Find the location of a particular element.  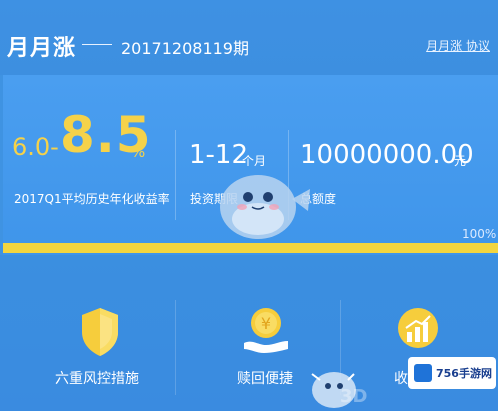

product-title: 月月涨 is located at coordinates (42, 48).